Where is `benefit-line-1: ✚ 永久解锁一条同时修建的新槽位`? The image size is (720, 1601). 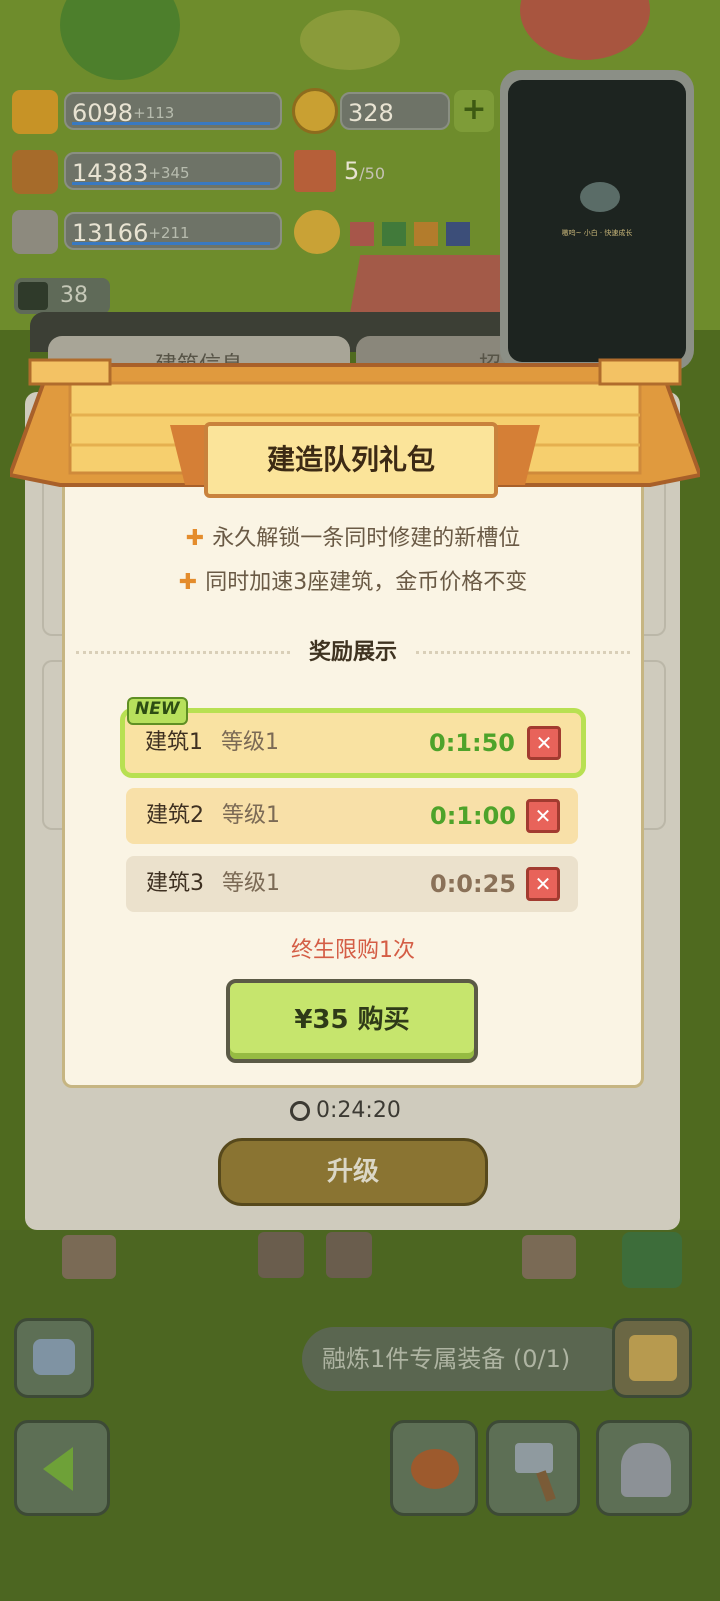 benefit-line-1: ✚ 永久解锁一条同时修建的新槽位 is located at coordinates (353, 539).